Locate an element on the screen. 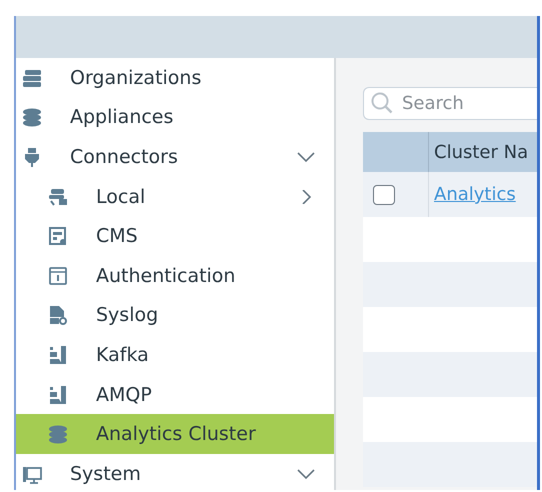 The image size is (542, 492). sidebar-item: CMS is located at coordinates (175, 236).